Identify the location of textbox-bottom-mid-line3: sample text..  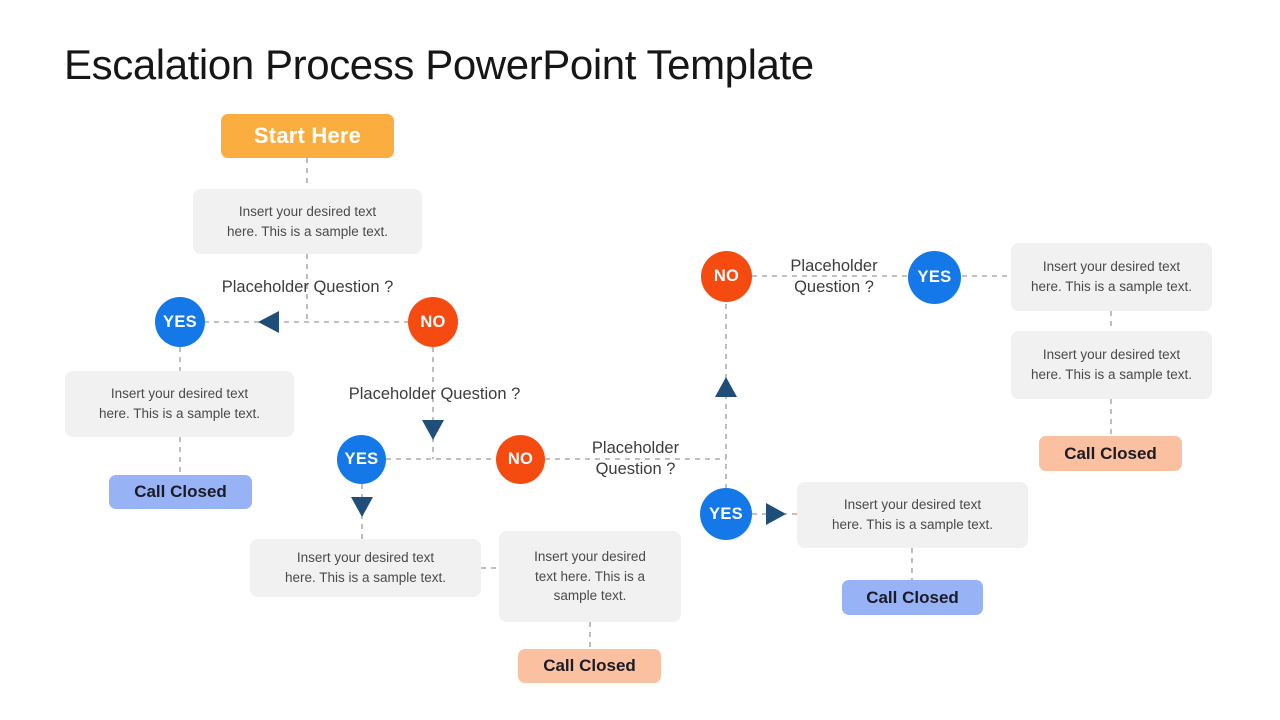
(590, 596).